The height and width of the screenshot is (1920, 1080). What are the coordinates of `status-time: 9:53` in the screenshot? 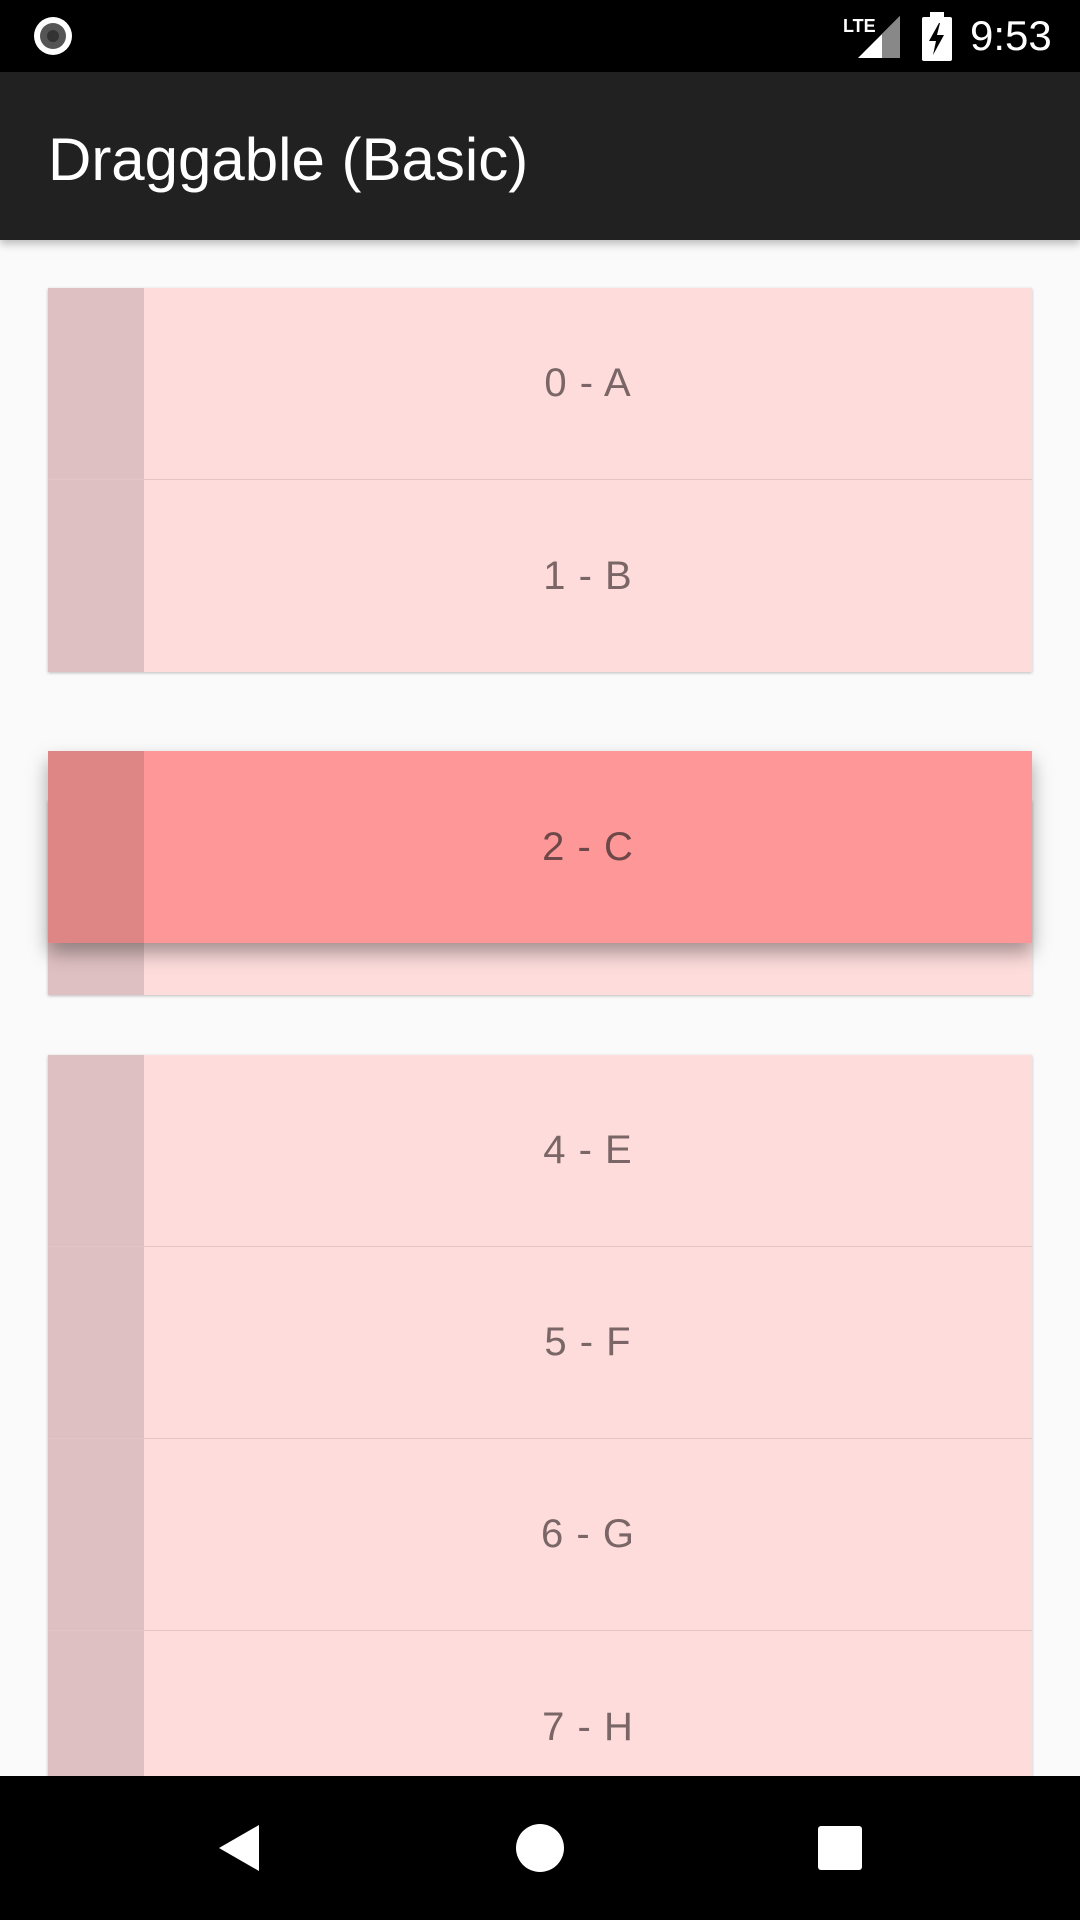 It's located at (1011, 35).